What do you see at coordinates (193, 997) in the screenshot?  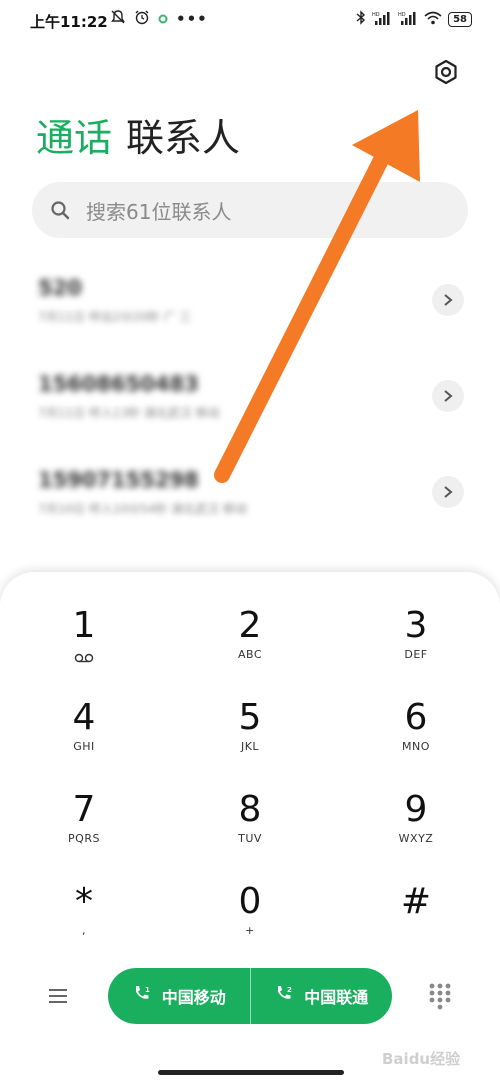 I see `sim1-label: 中国移动` at bounding box center [193, 997].